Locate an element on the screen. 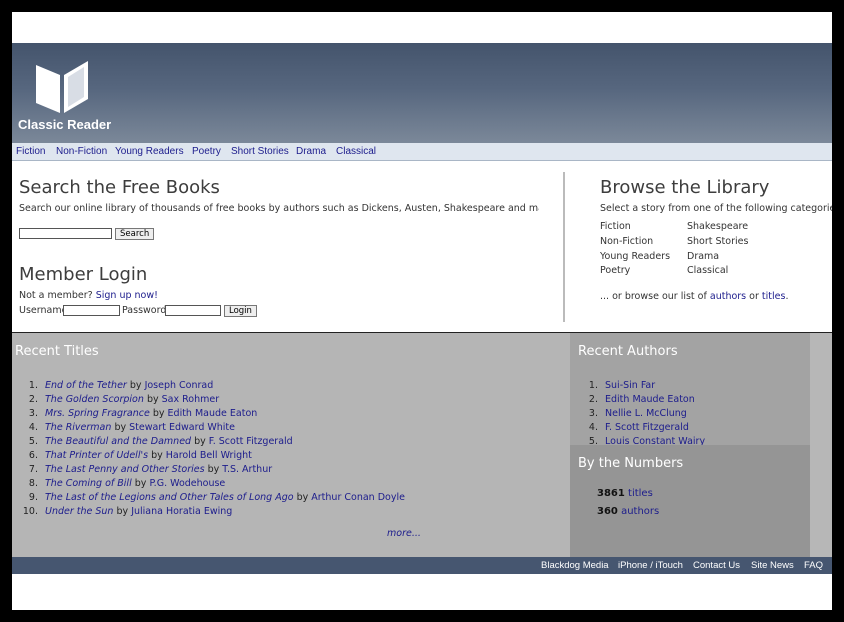 The width and height of the screenshot is (844, 622). browse-poetry: Poetry is located at coordinates (615, 270).